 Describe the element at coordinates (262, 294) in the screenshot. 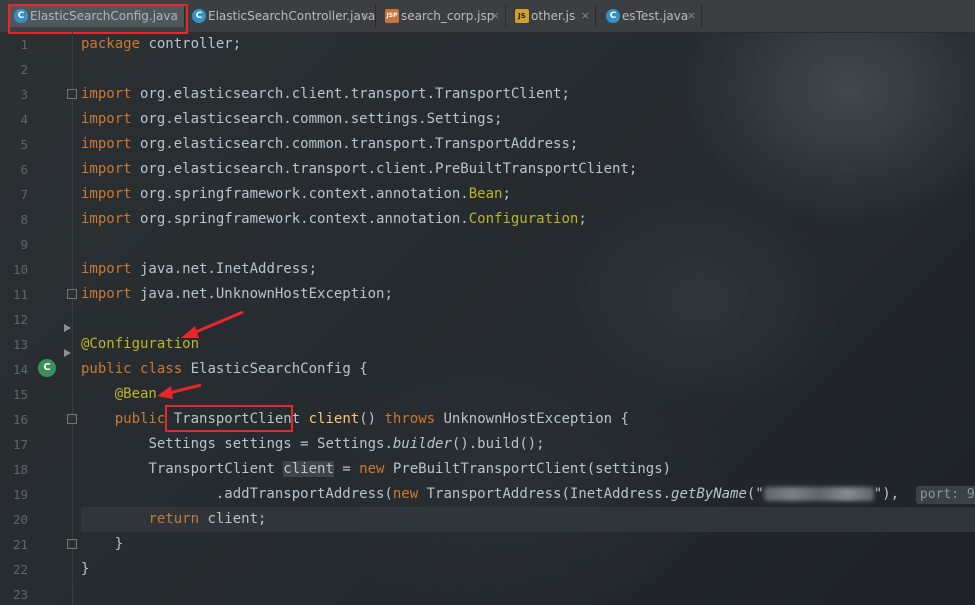

I see `code-text: java.net.UnknownHostException;` at that location.